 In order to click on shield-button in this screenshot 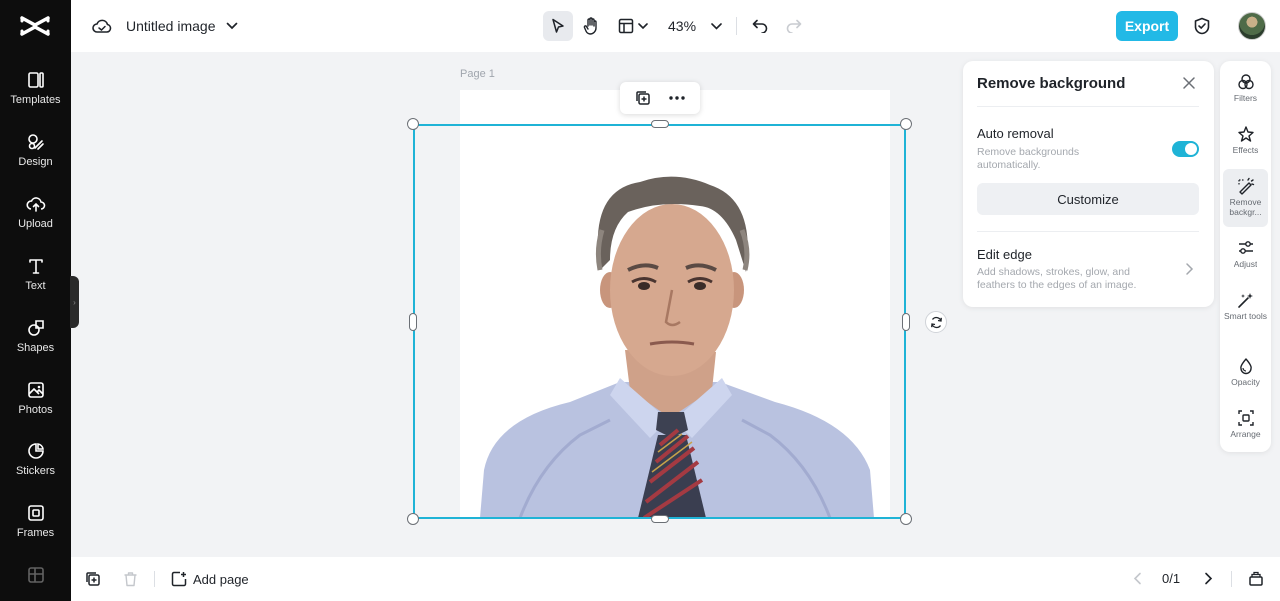, I will do `click(1202, 26)`.